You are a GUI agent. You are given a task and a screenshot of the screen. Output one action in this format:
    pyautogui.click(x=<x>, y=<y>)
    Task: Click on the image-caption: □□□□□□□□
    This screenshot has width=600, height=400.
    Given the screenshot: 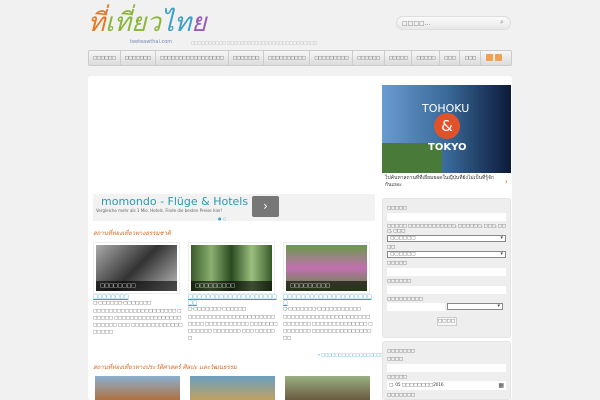 What is the action you would take?
    pyautogui.click(x=136, y=286)
    